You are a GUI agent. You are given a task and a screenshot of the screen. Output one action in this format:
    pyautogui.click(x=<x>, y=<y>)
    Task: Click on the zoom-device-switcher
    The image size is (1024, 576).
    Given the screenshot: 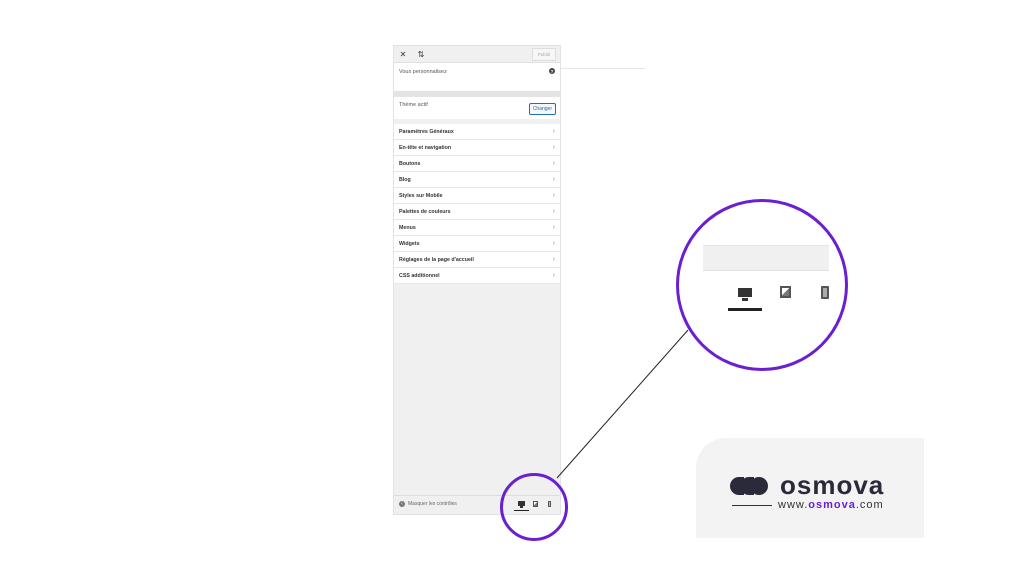 What is the action you would take?
    pyautogui.click(x=781, y=296)
    